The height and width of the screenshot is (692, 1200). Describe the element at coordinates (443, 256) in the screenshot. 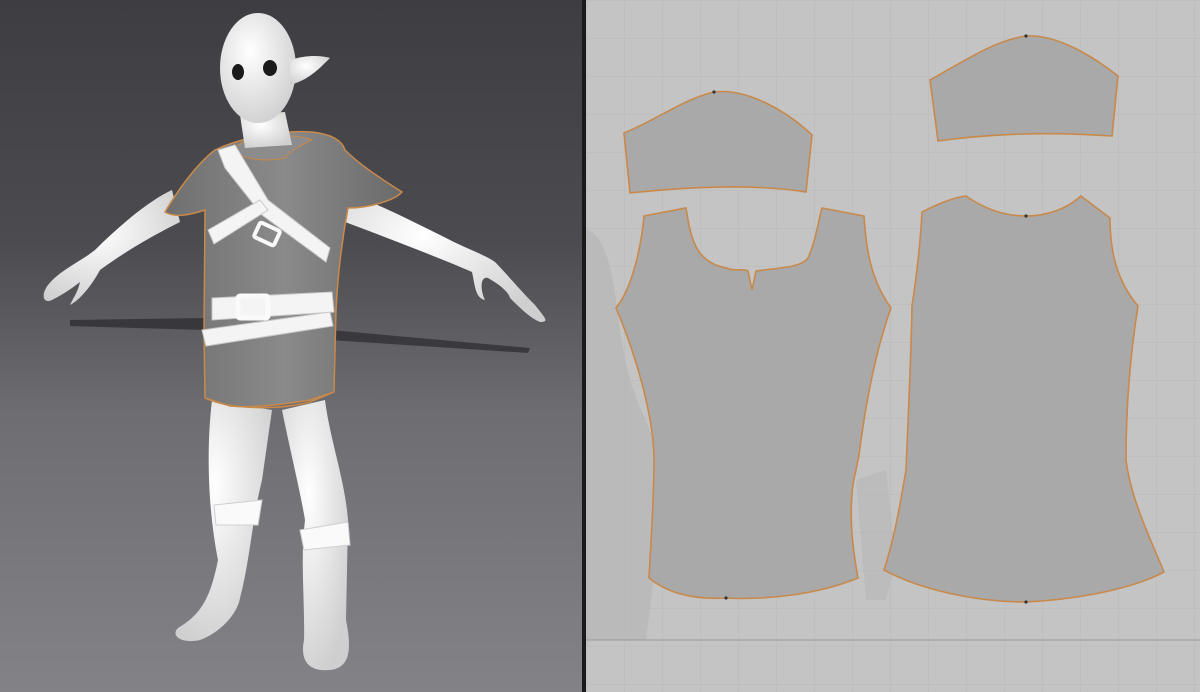

I see `avatar-arm-right` at that location.